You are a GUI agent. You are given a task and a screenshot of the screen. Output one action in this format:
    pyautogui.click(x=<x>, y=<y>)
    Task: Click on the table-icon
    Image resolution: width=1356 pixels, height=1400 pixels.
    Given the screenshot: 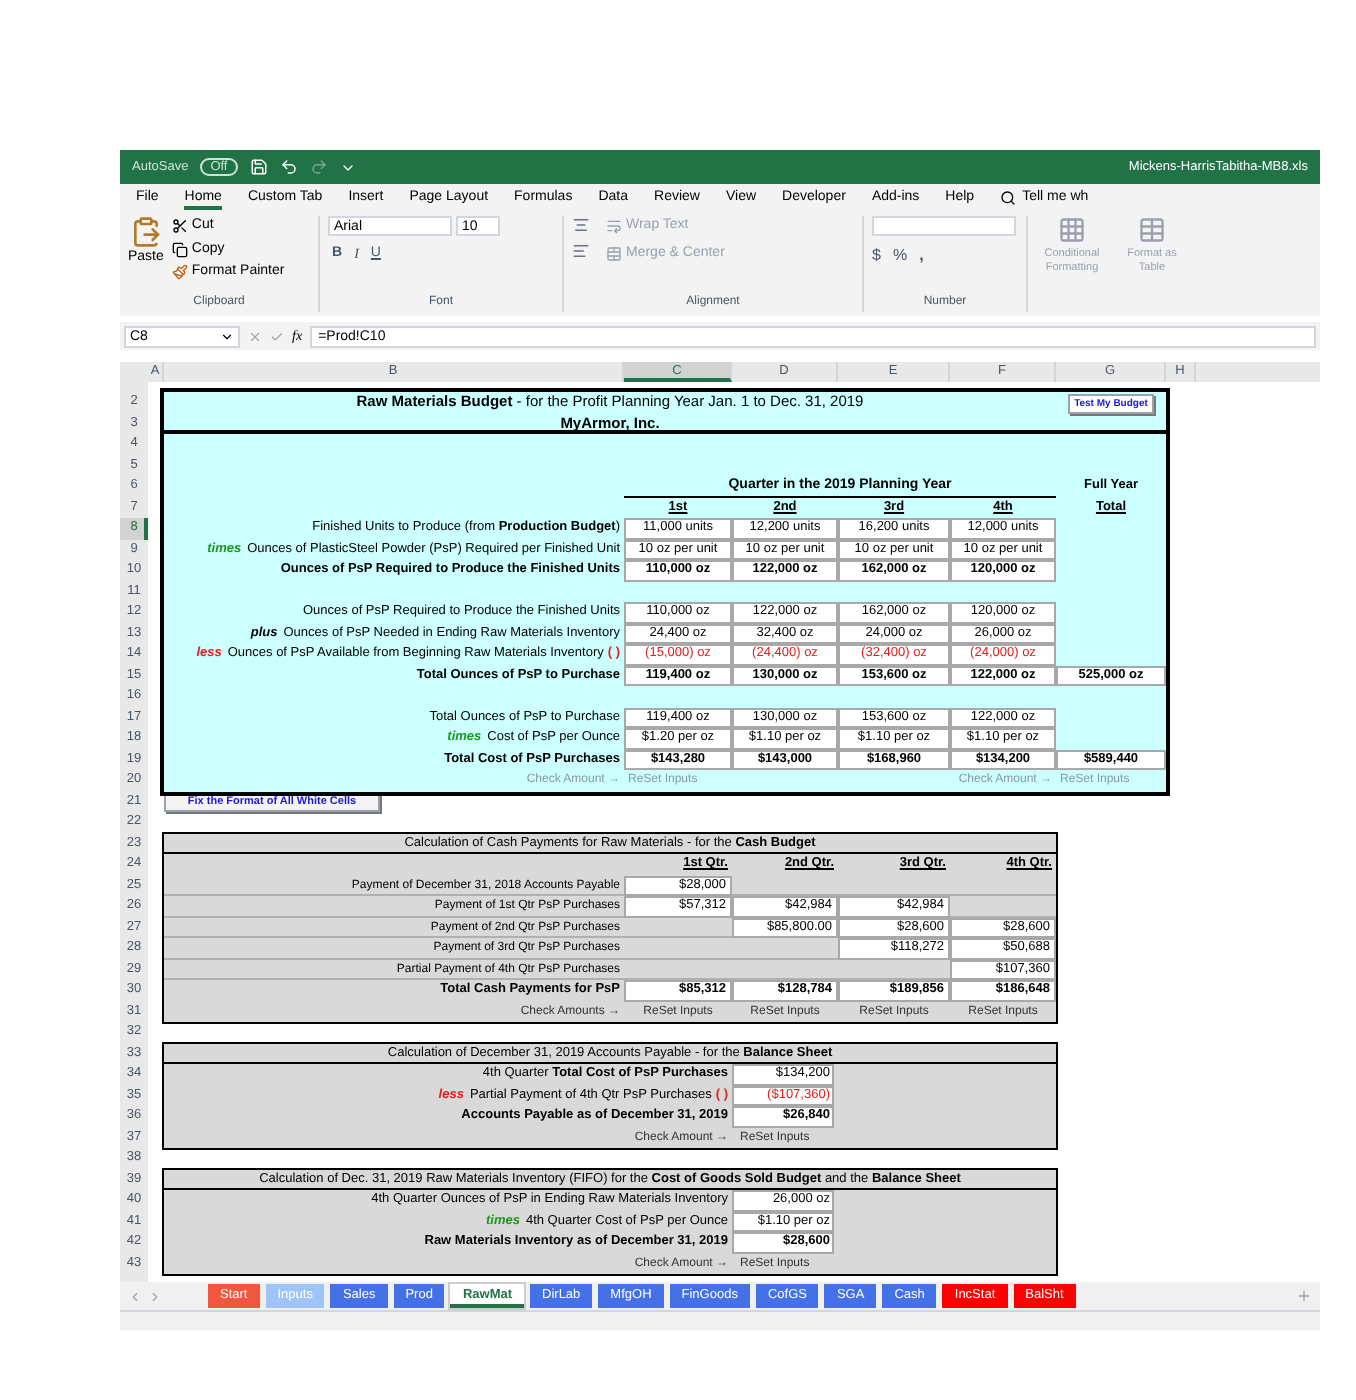 What is the action you would take?
    pyautogui.click(x=1152, y=230)
    